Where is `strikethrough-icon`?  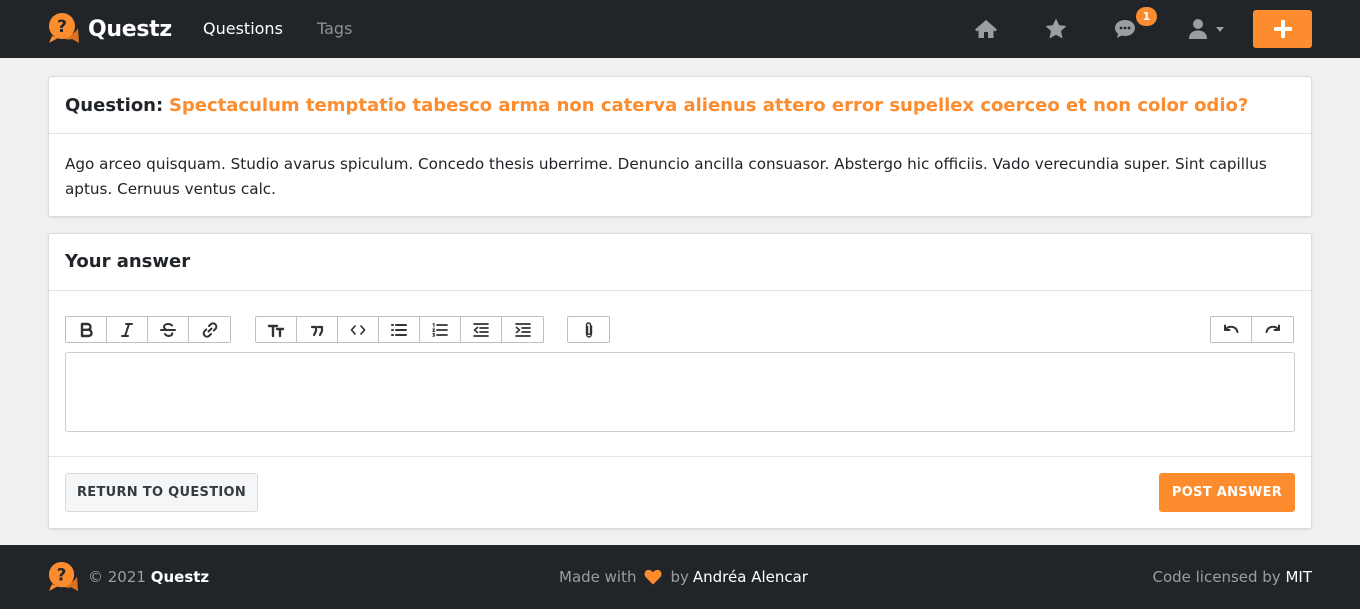
strikethrough-icon is located at coordinates (168, 329).